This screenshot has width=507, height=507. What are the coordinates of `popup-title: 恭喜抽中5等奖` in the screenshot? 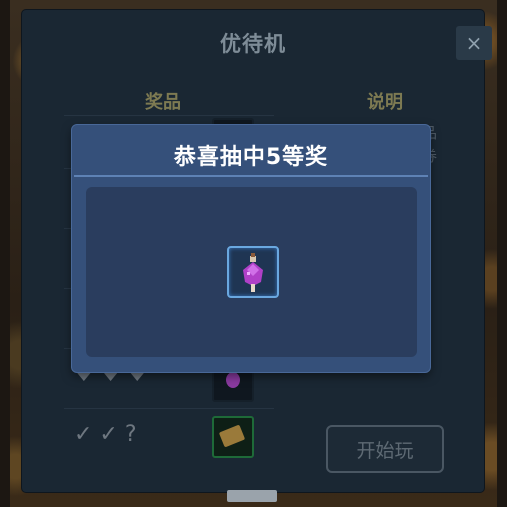 It's located at (251, 157).